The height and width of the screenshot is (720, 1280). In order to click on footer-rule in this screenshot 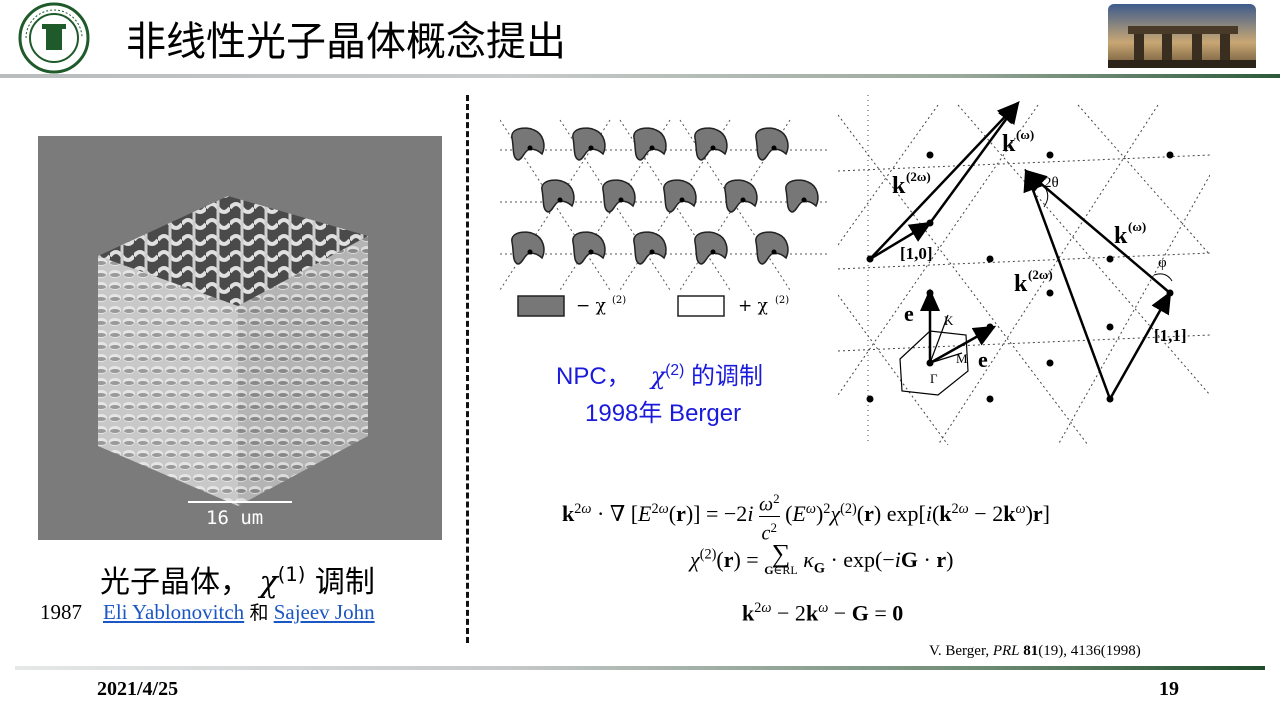, I will do `click(640, 668)`.